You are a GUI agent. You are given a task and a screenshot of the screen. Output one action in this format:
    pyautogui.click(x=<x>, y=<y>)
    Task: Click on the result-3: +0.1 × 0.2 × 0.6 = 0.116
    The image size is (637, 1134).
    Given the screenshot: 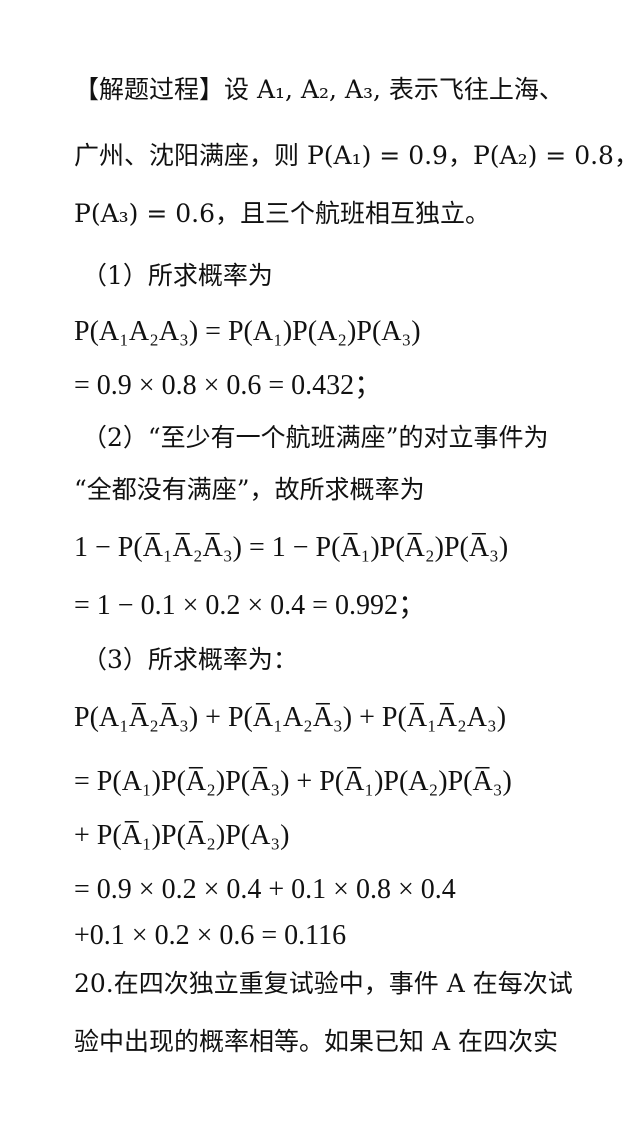 What is the action you would take?
    pyautogui.click(x=210, y=935)
    